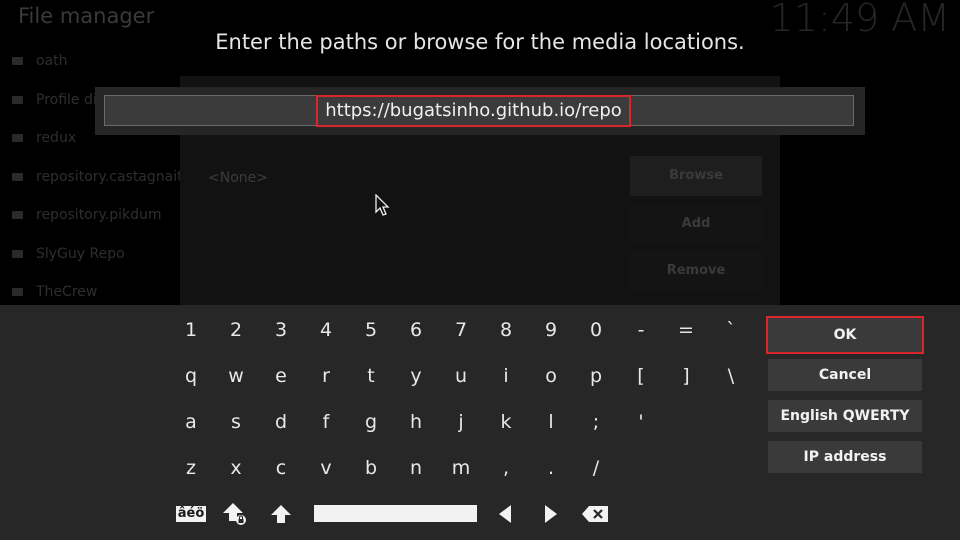 The width and height of the screenshot is (960, 540). What do you see at coordinates (371, 468) in the screenshot?
I see `key: b` at bounding box center [371, 468].